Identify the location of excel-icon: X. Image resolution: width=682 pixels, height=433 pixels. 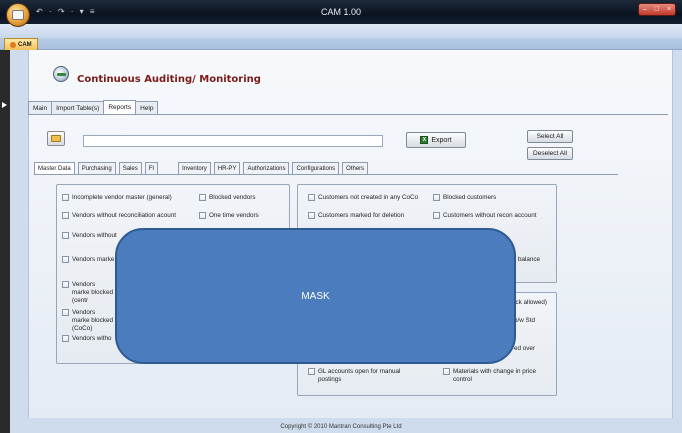
(424, 140).